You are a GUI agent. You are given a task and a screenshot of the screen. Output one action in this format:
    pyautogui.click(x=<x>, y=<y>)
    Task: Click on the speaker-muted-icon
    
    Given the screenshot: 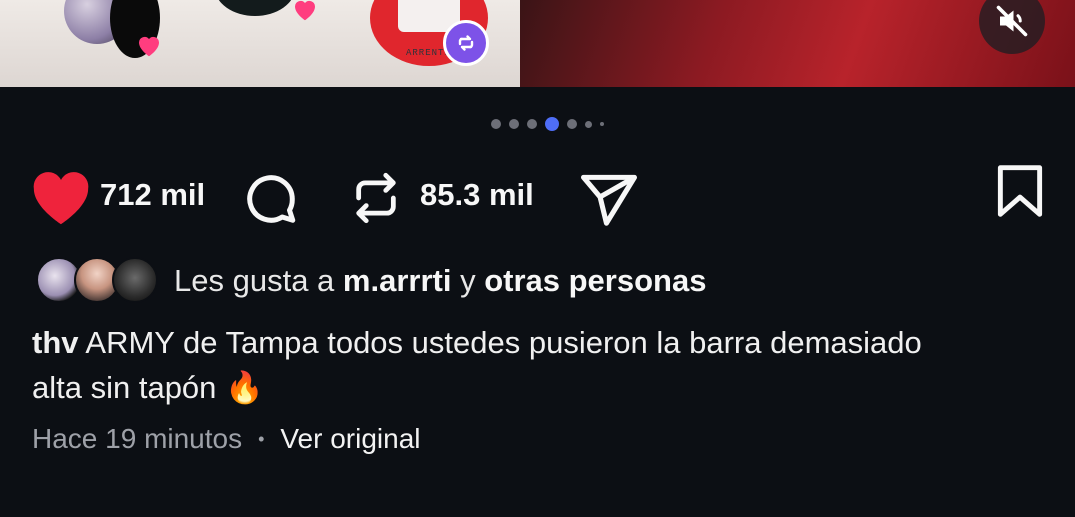 What is the action you would take?
    pyautogui.click(x=1012, y=21)
    